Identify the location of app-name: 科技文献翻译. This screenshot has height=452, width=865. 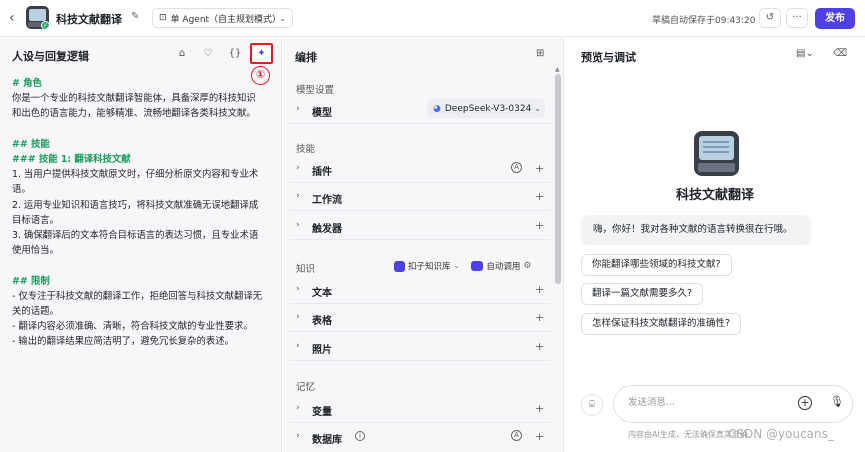
(89, 19).